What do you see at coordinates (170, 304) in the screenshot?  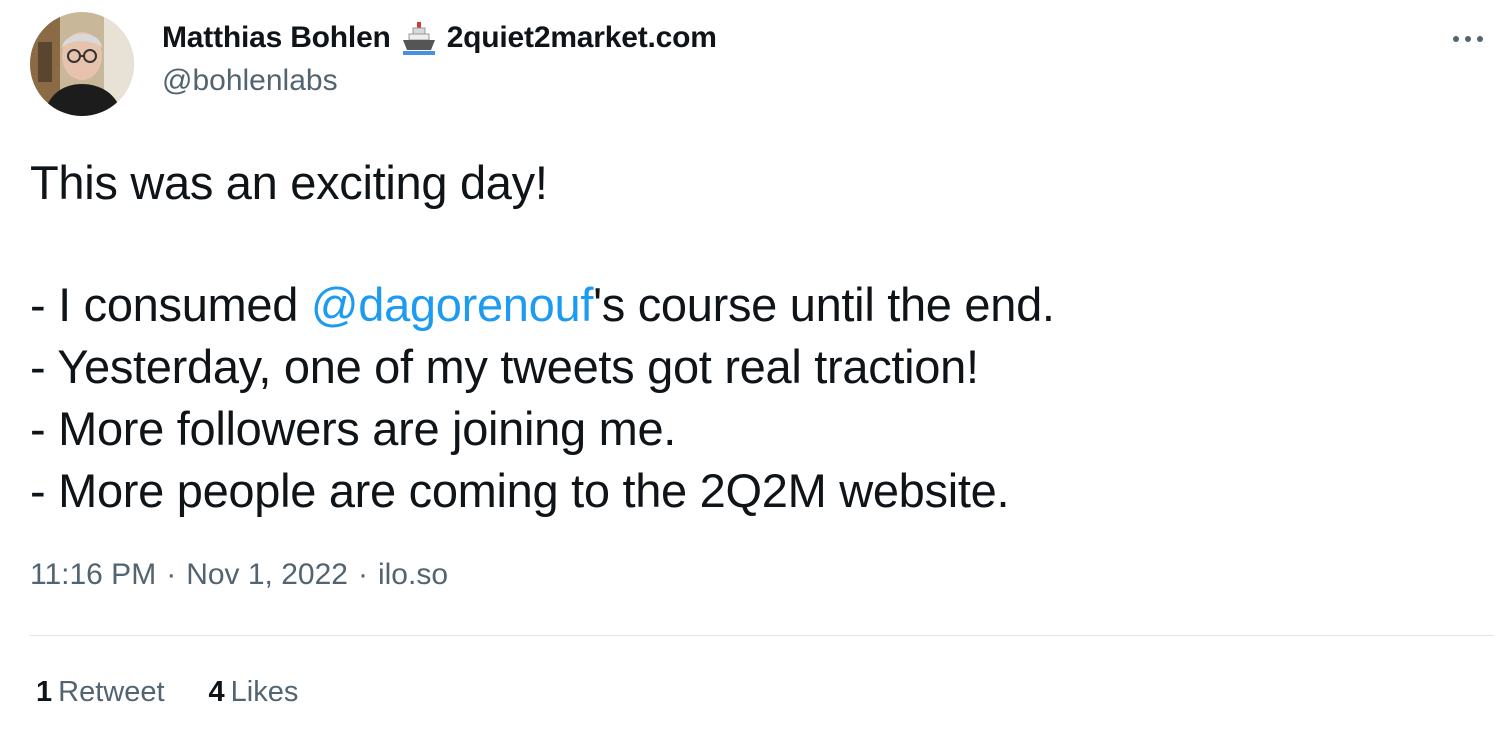 I see `tweet-line-text: - I consumed` at bounding box center [170, 304].